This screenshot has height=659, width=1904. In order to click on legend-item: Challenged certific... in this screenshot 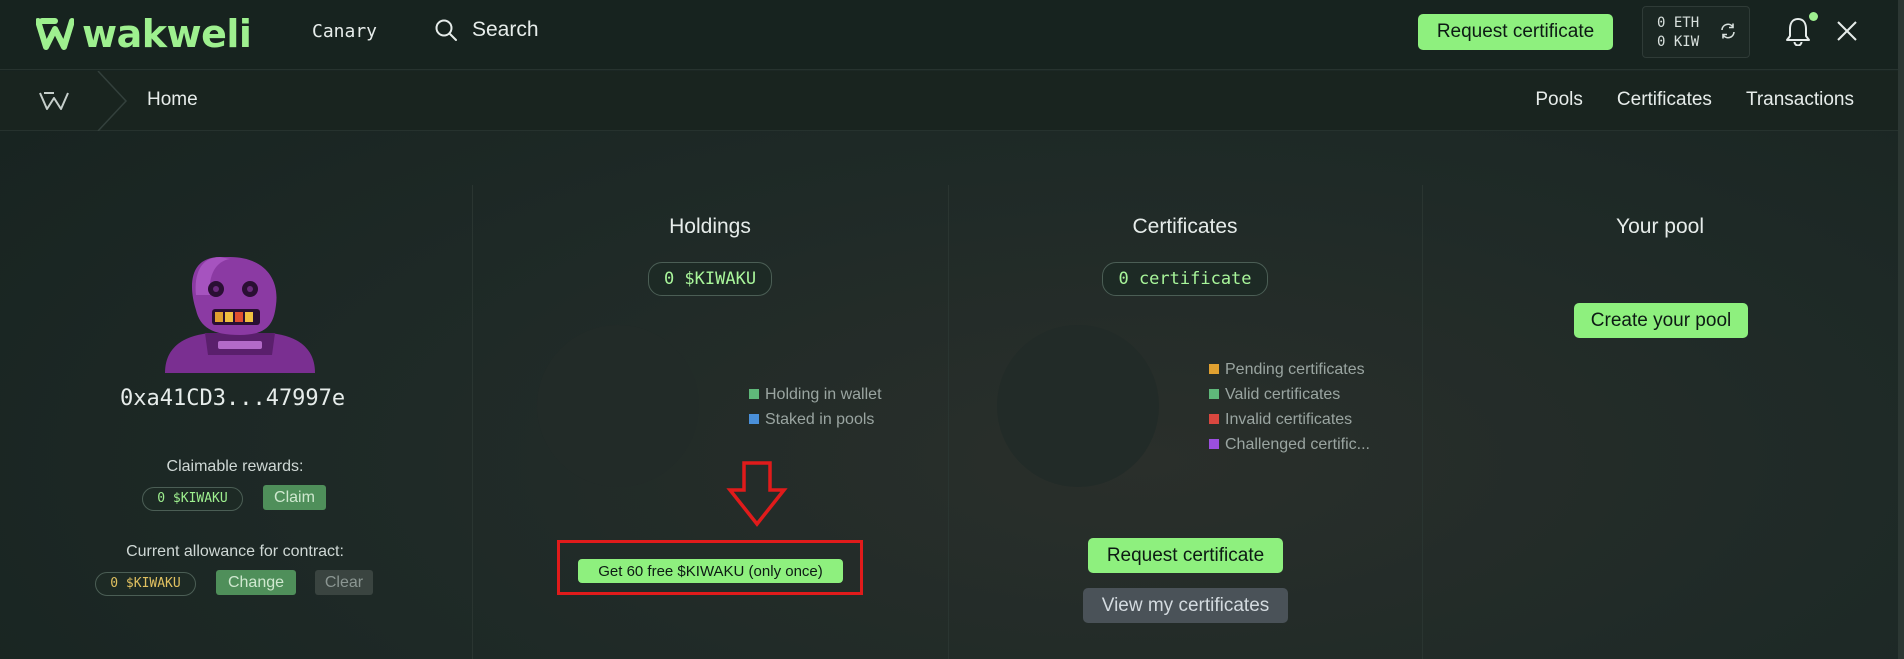, I will do `click(1289, 444)`.